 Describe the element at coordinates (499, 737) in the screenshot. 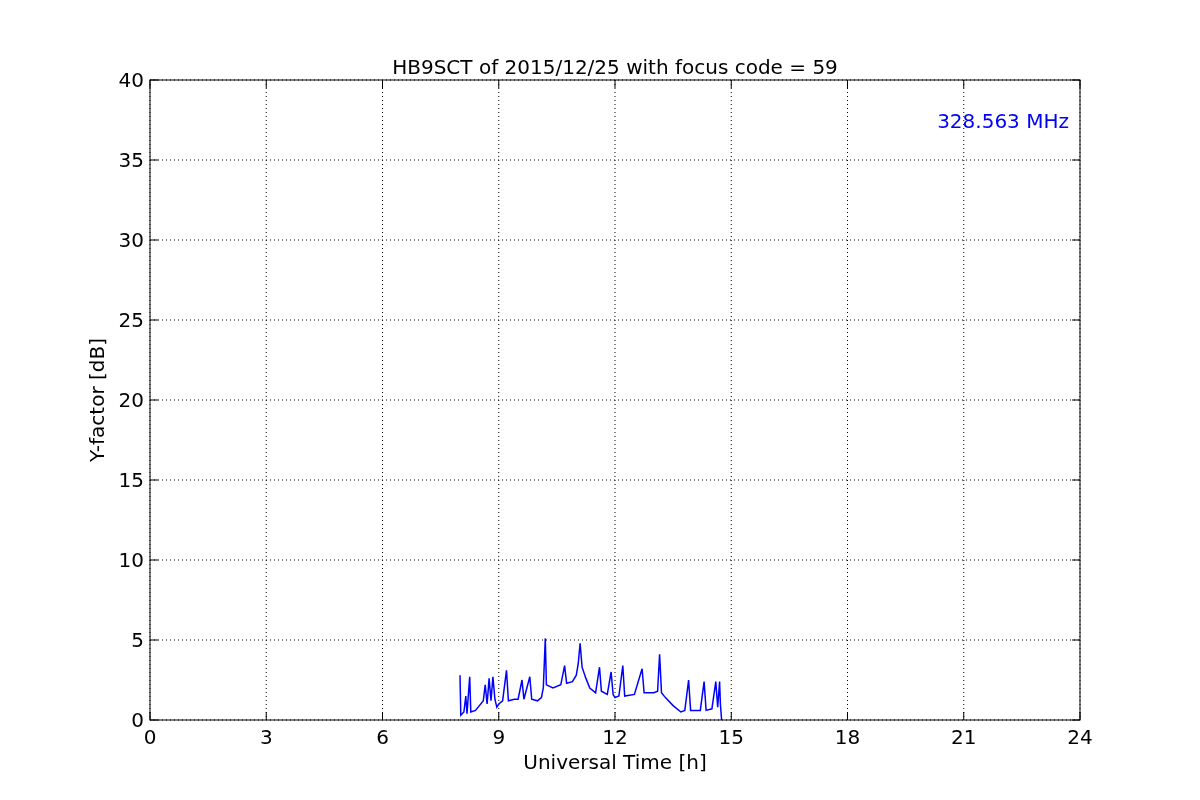

I see `x-tick-label: 9` at that location.